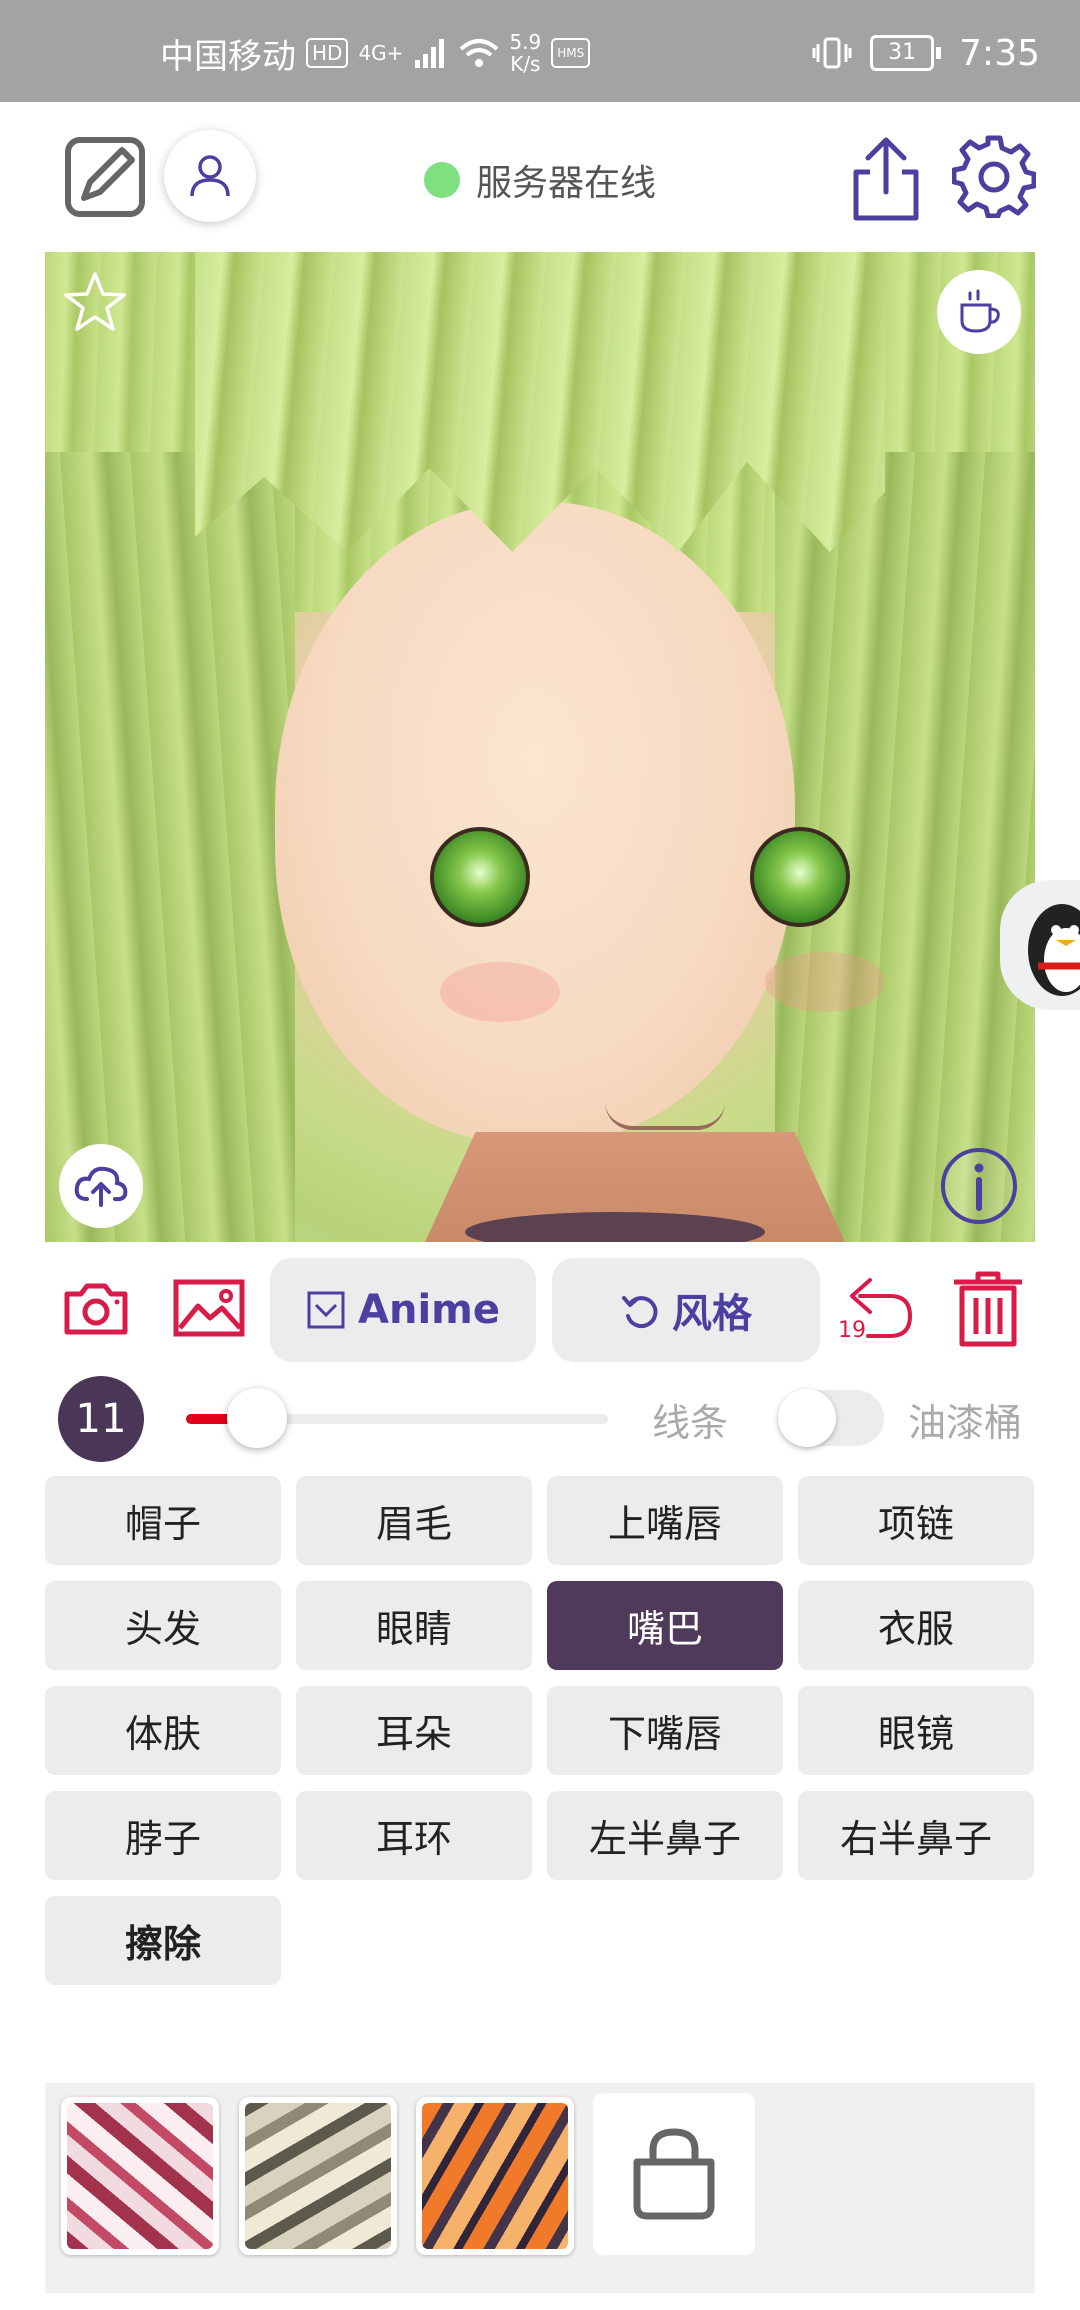 The width and height of the screenshot is (1080, 2310). I want to click on net-speed: 5.9 K/s, so click(525, 53).